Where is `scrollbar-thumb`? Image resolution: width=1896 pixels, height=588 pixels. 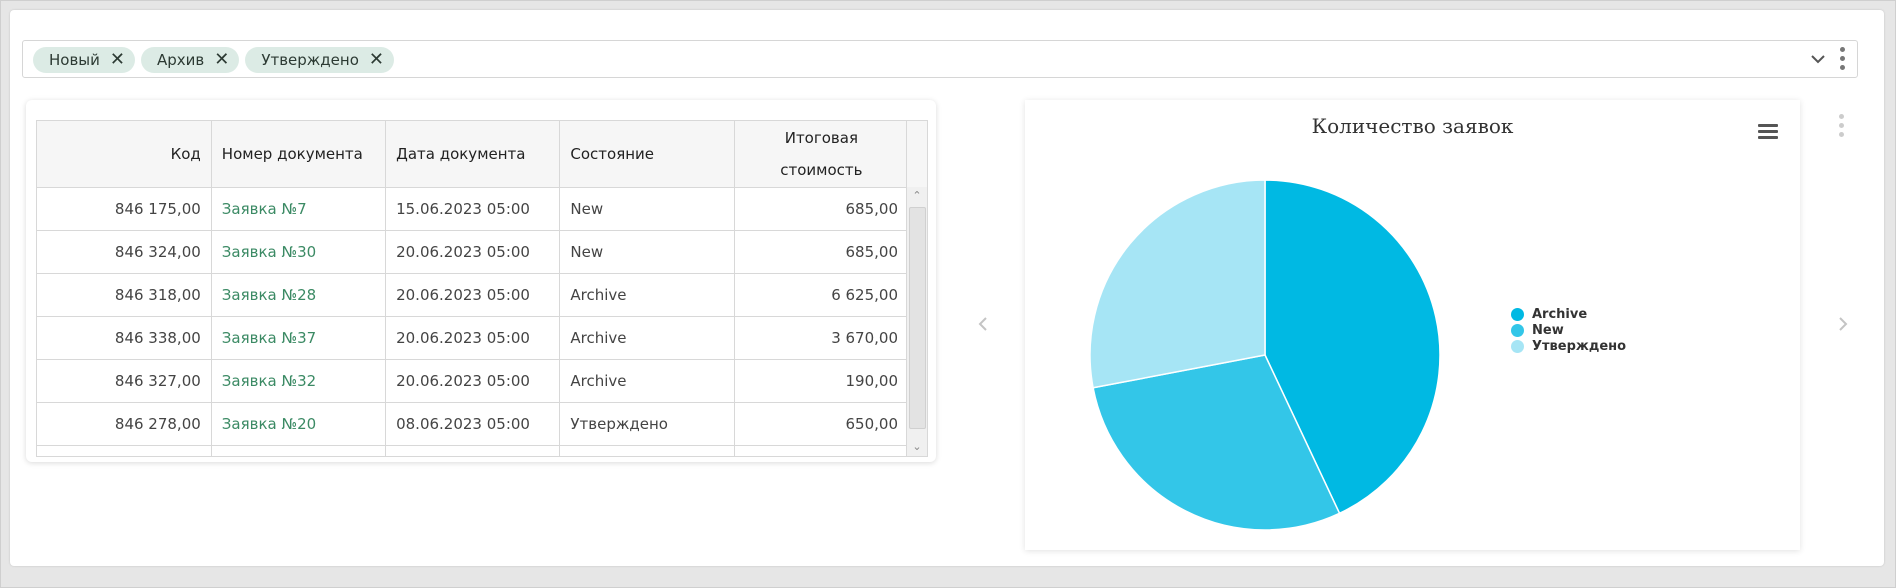
scrollbar-thumb is located at coordinates (917, 318).